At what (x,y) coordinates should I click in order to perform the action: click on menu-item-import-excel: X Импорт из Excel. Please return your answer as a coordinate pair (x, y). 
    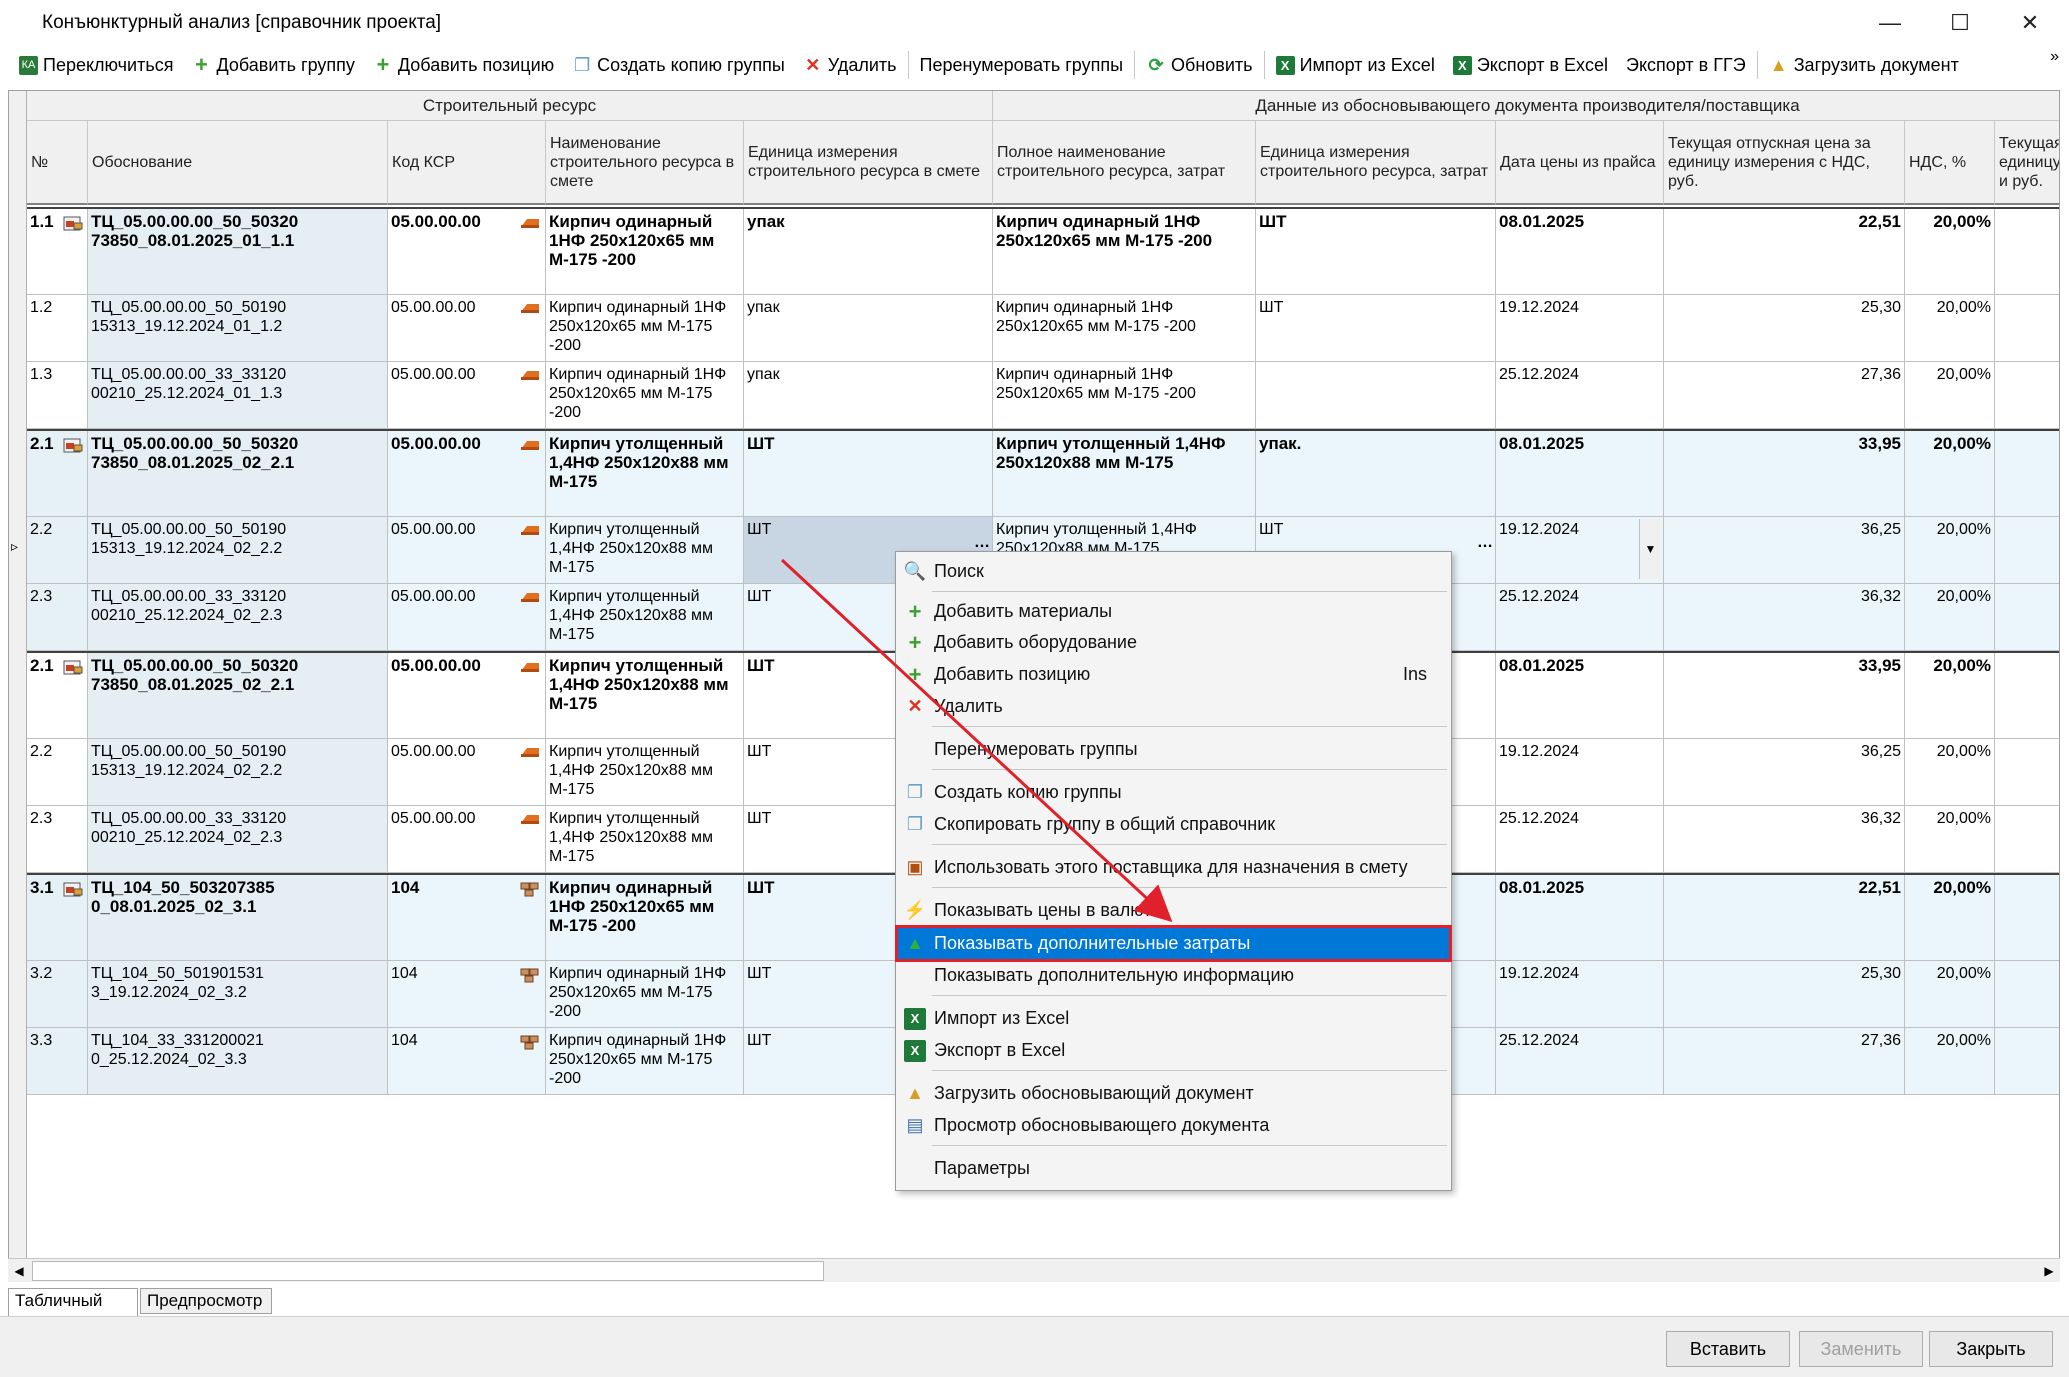
    Looking at the image, I should click on (1173, 1018).